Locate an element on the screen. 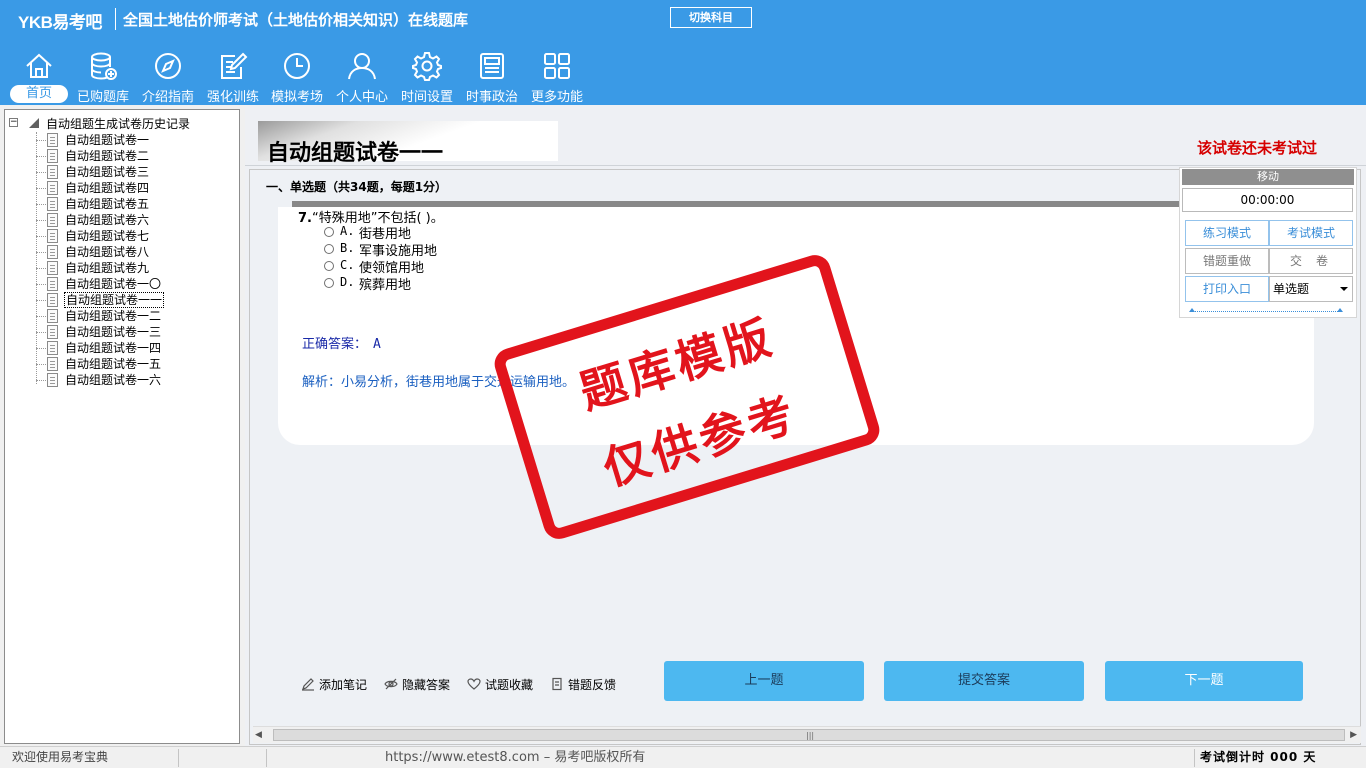 The image size is (1366, 768). scroll-right-icon: ▶ is located at coordinates (1353, 735).